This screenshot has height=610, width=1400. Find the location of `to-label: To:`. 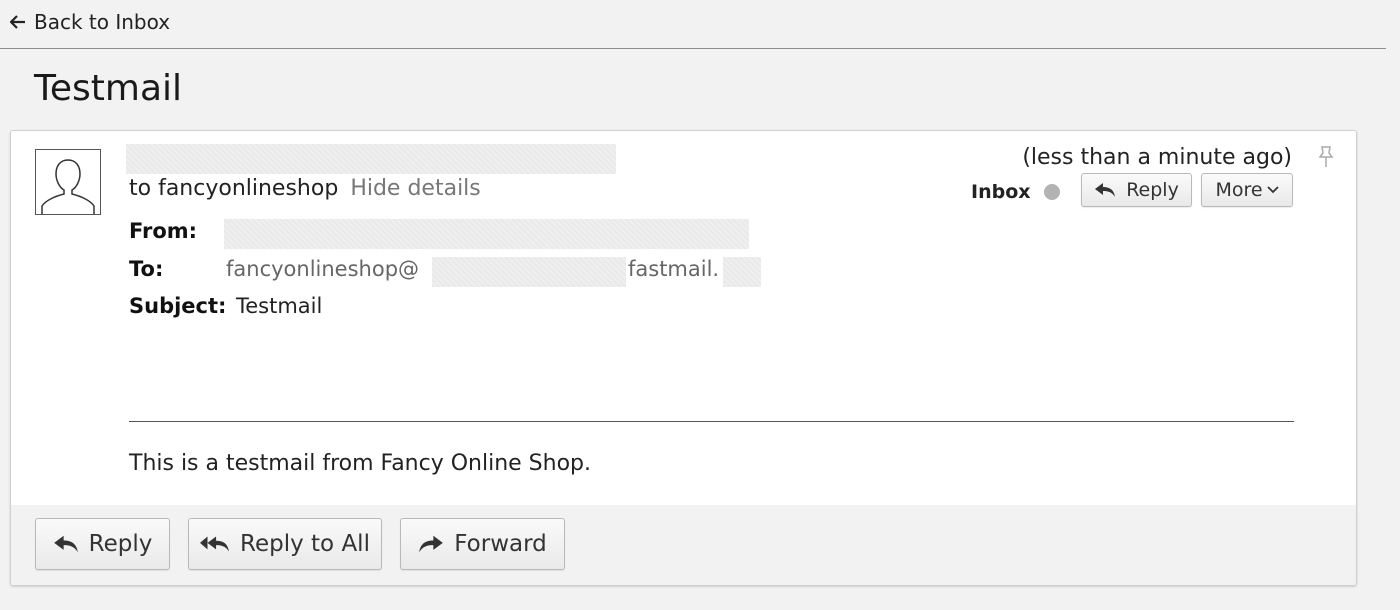

to-label: To: is located at coordinates (146, 269).